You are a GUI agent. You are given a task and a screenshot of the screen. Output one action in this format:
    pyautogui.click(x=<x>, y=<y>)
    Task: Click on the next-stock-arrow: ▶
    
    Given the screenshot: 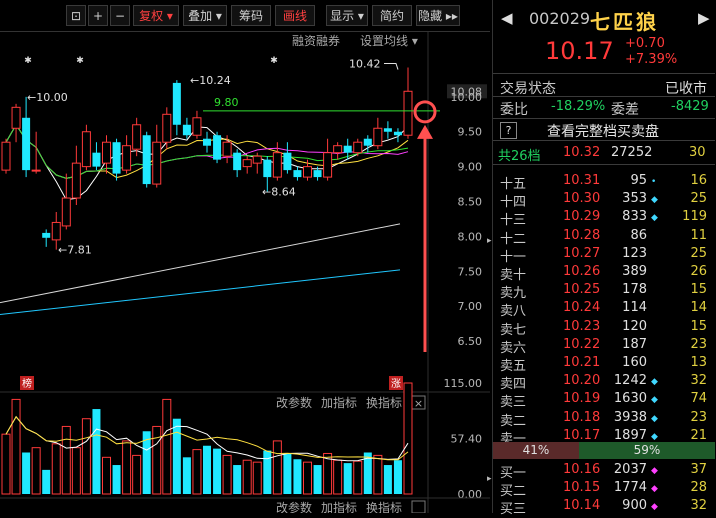 What is the action you would take?
    pyautogui.click(x=704, y=18)
    